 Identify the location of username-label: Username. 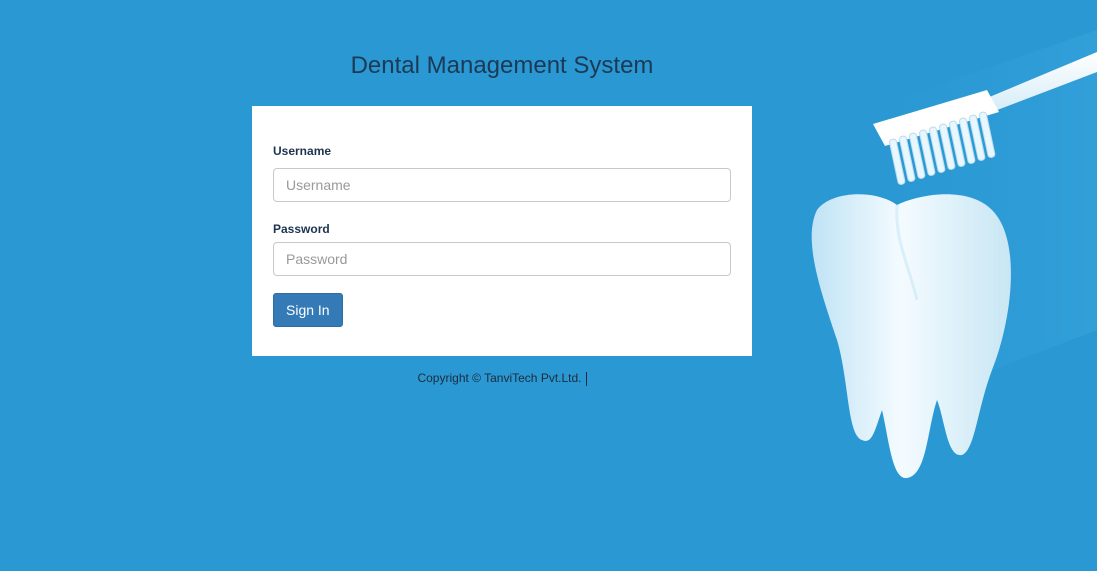
(302, 151).